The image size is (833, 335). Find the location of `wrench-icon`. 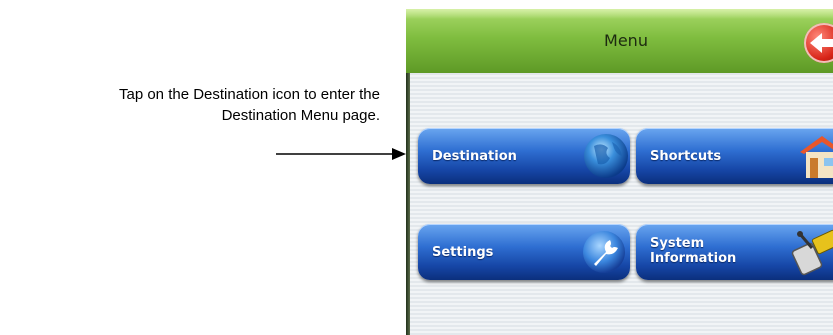

wrench-icon is located at coordinates (604, 252).